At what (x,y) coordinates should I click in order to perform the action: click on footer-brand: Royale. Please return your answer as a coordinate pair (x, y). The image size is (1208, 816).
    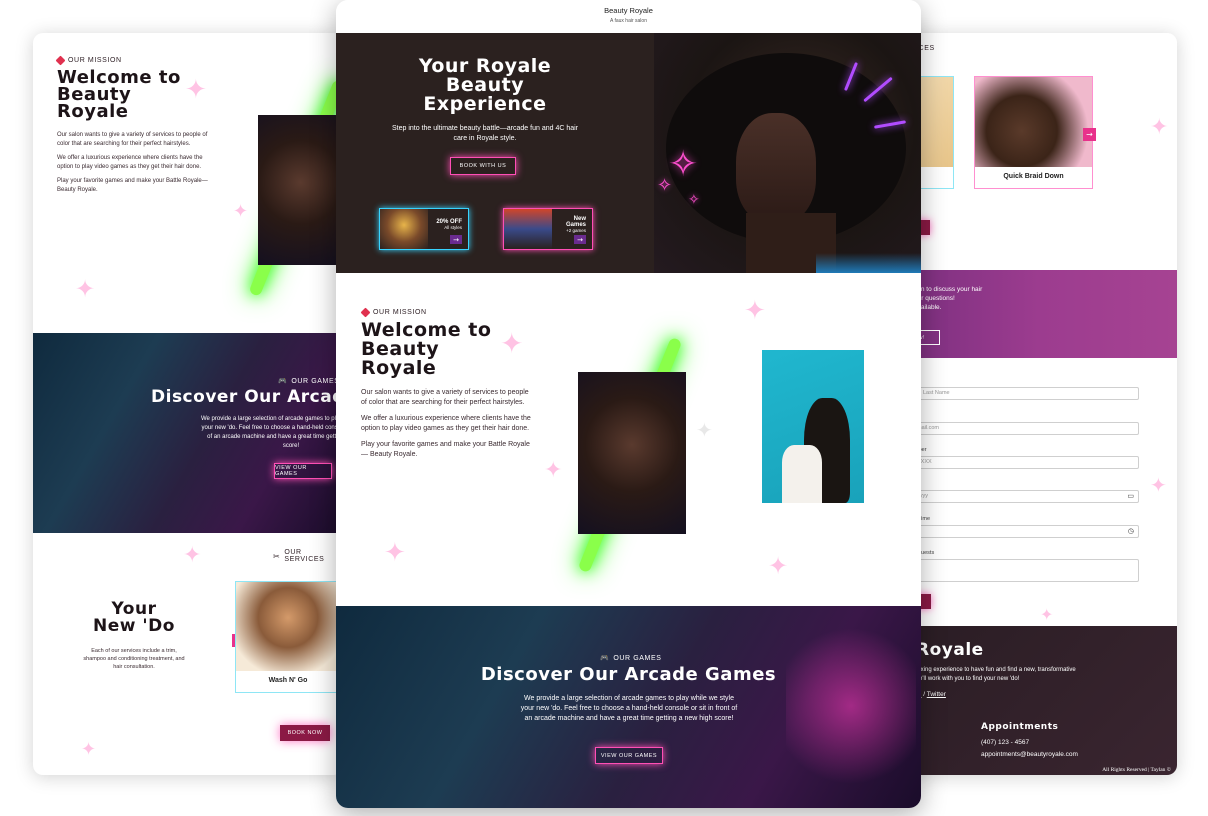
    Looking at the image, I should click on (950, 650).